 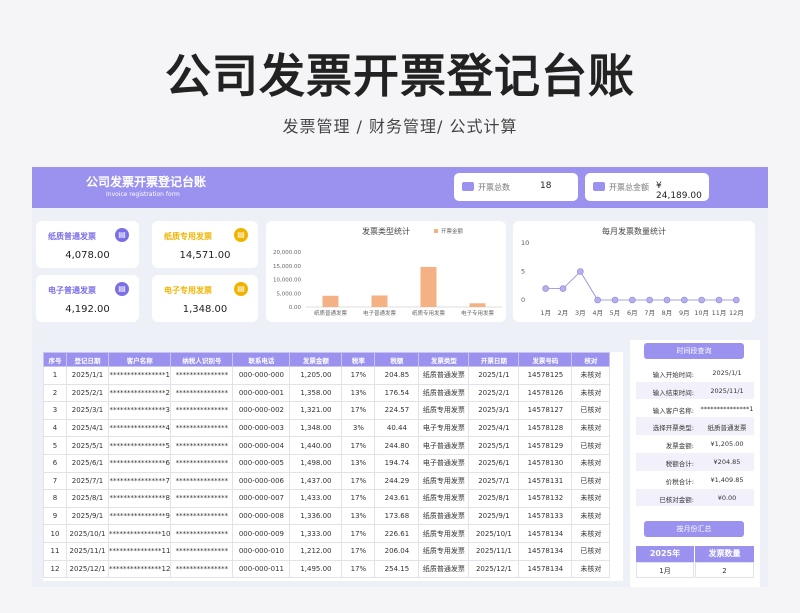 What do you see at coordinates (202, 359) in the screenshot?
I see `column-header: 纳税人识别号` at bounding box center [202, 359].